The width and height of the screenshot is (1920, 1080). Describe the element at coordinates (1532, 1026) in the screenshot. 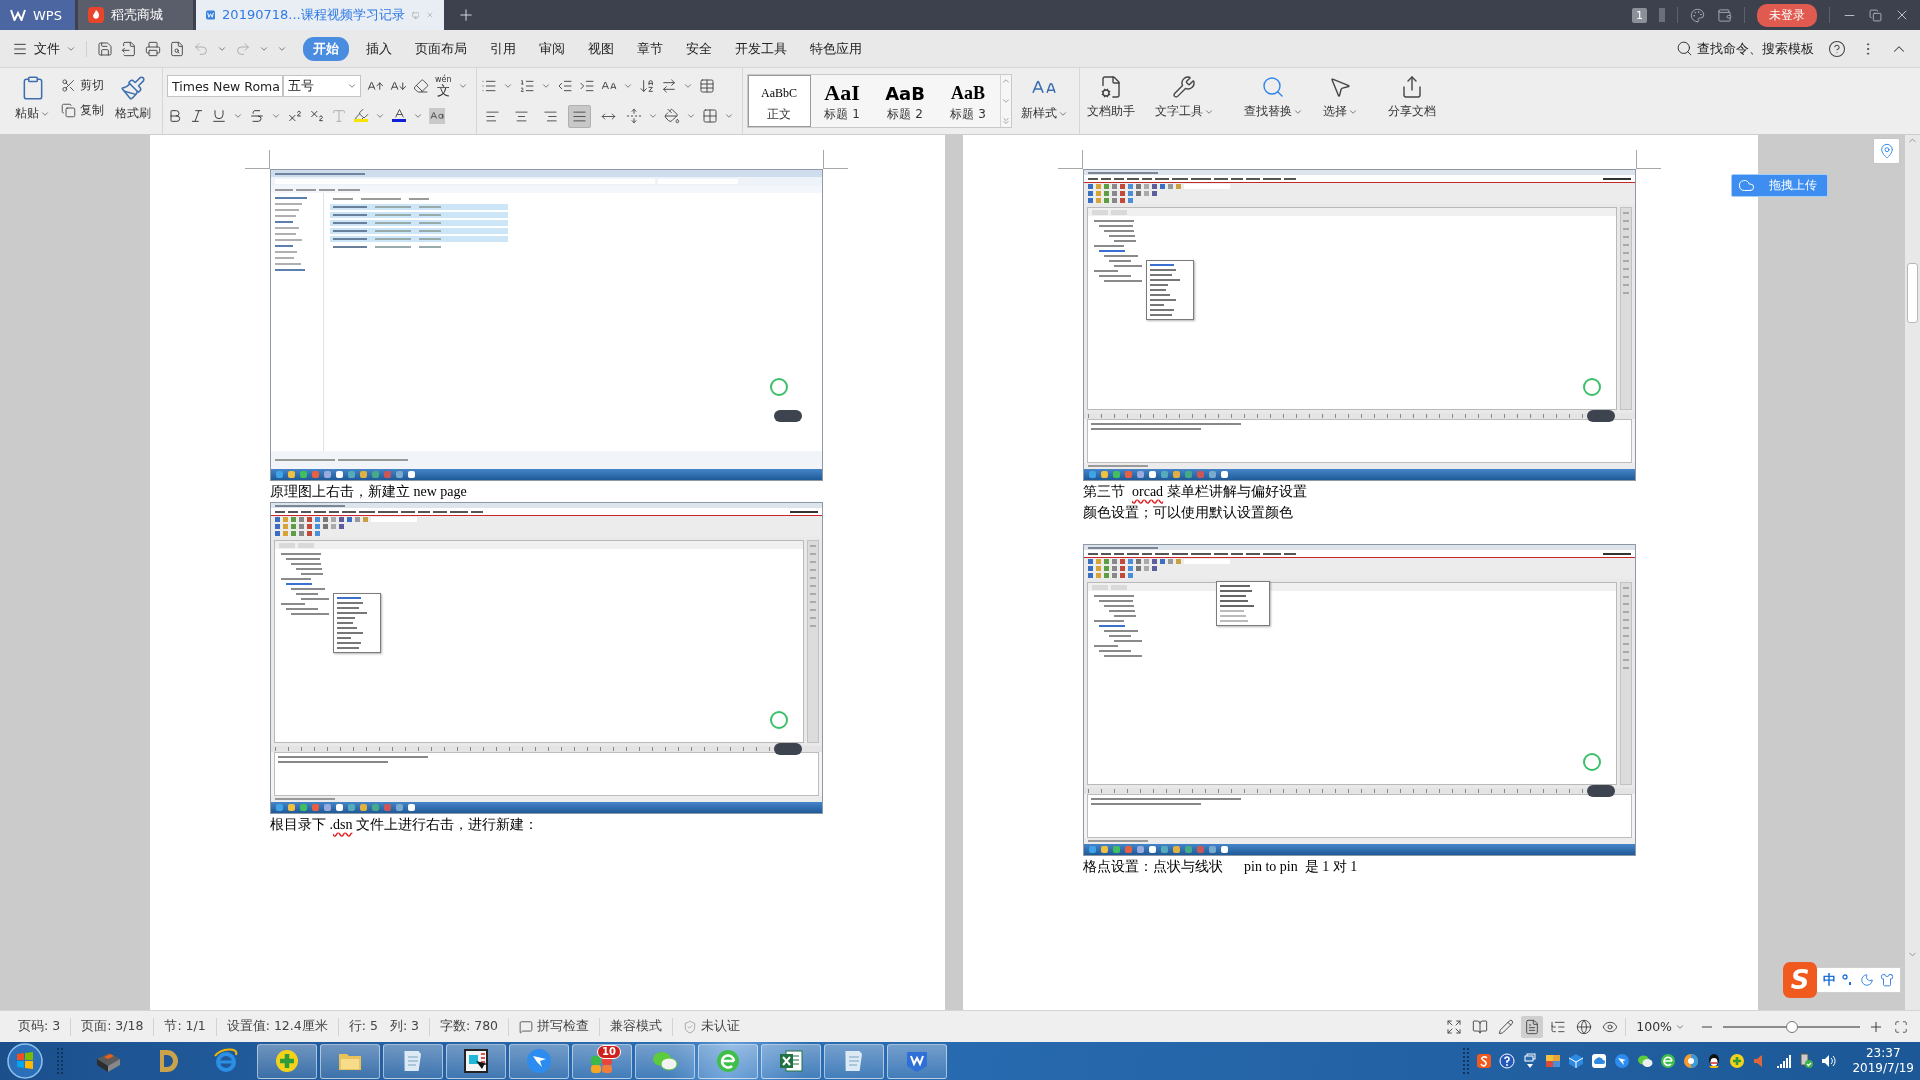

I see `page-view-button` at that location.